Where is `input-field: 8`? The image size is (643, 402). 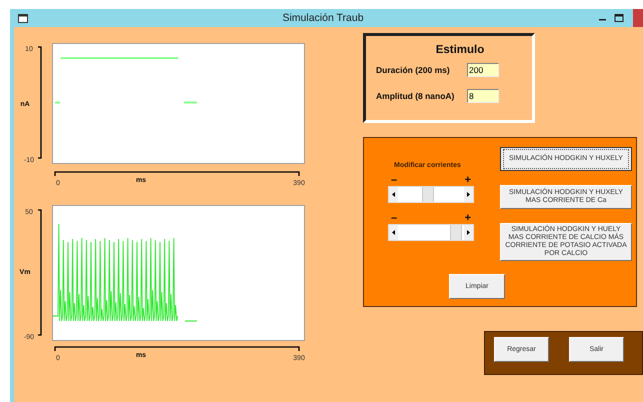 input-field: 8 is located at coordinates (483, 96).